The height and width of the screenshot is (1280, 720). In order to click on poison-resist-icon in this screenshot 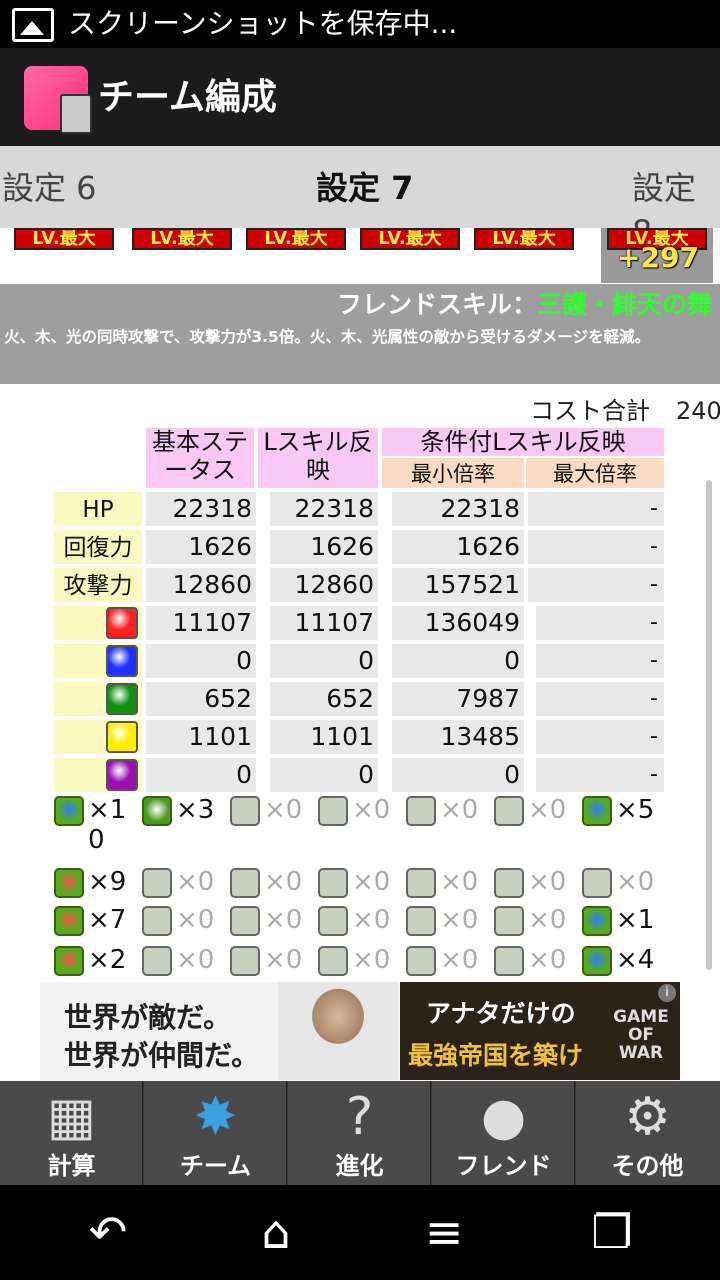, I will do `click(509, 811)`.